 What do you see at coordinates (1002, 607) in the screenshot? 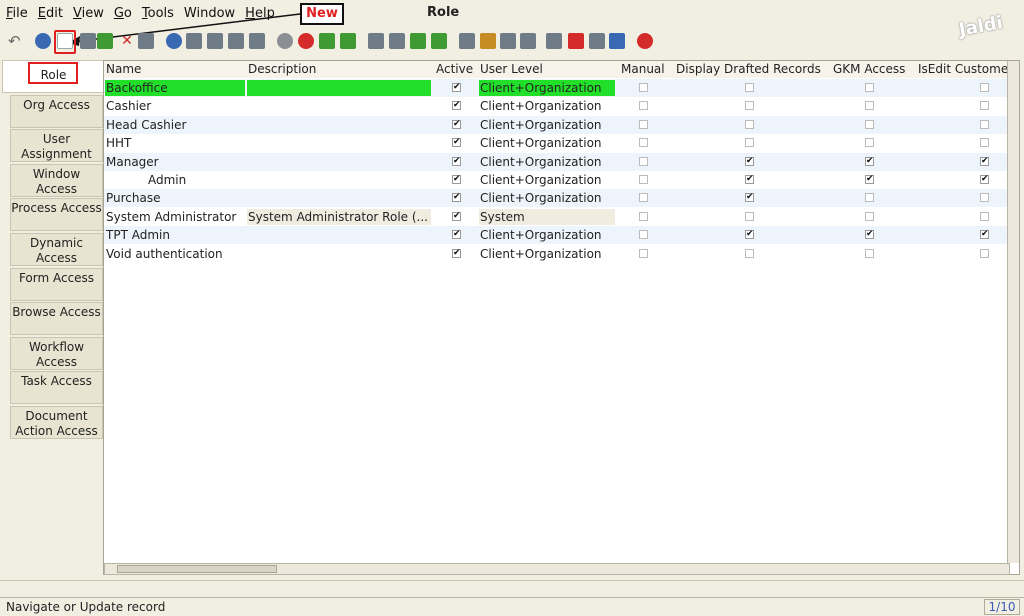
I see `record-count: 1/10` at bounding box center [1002, 607].